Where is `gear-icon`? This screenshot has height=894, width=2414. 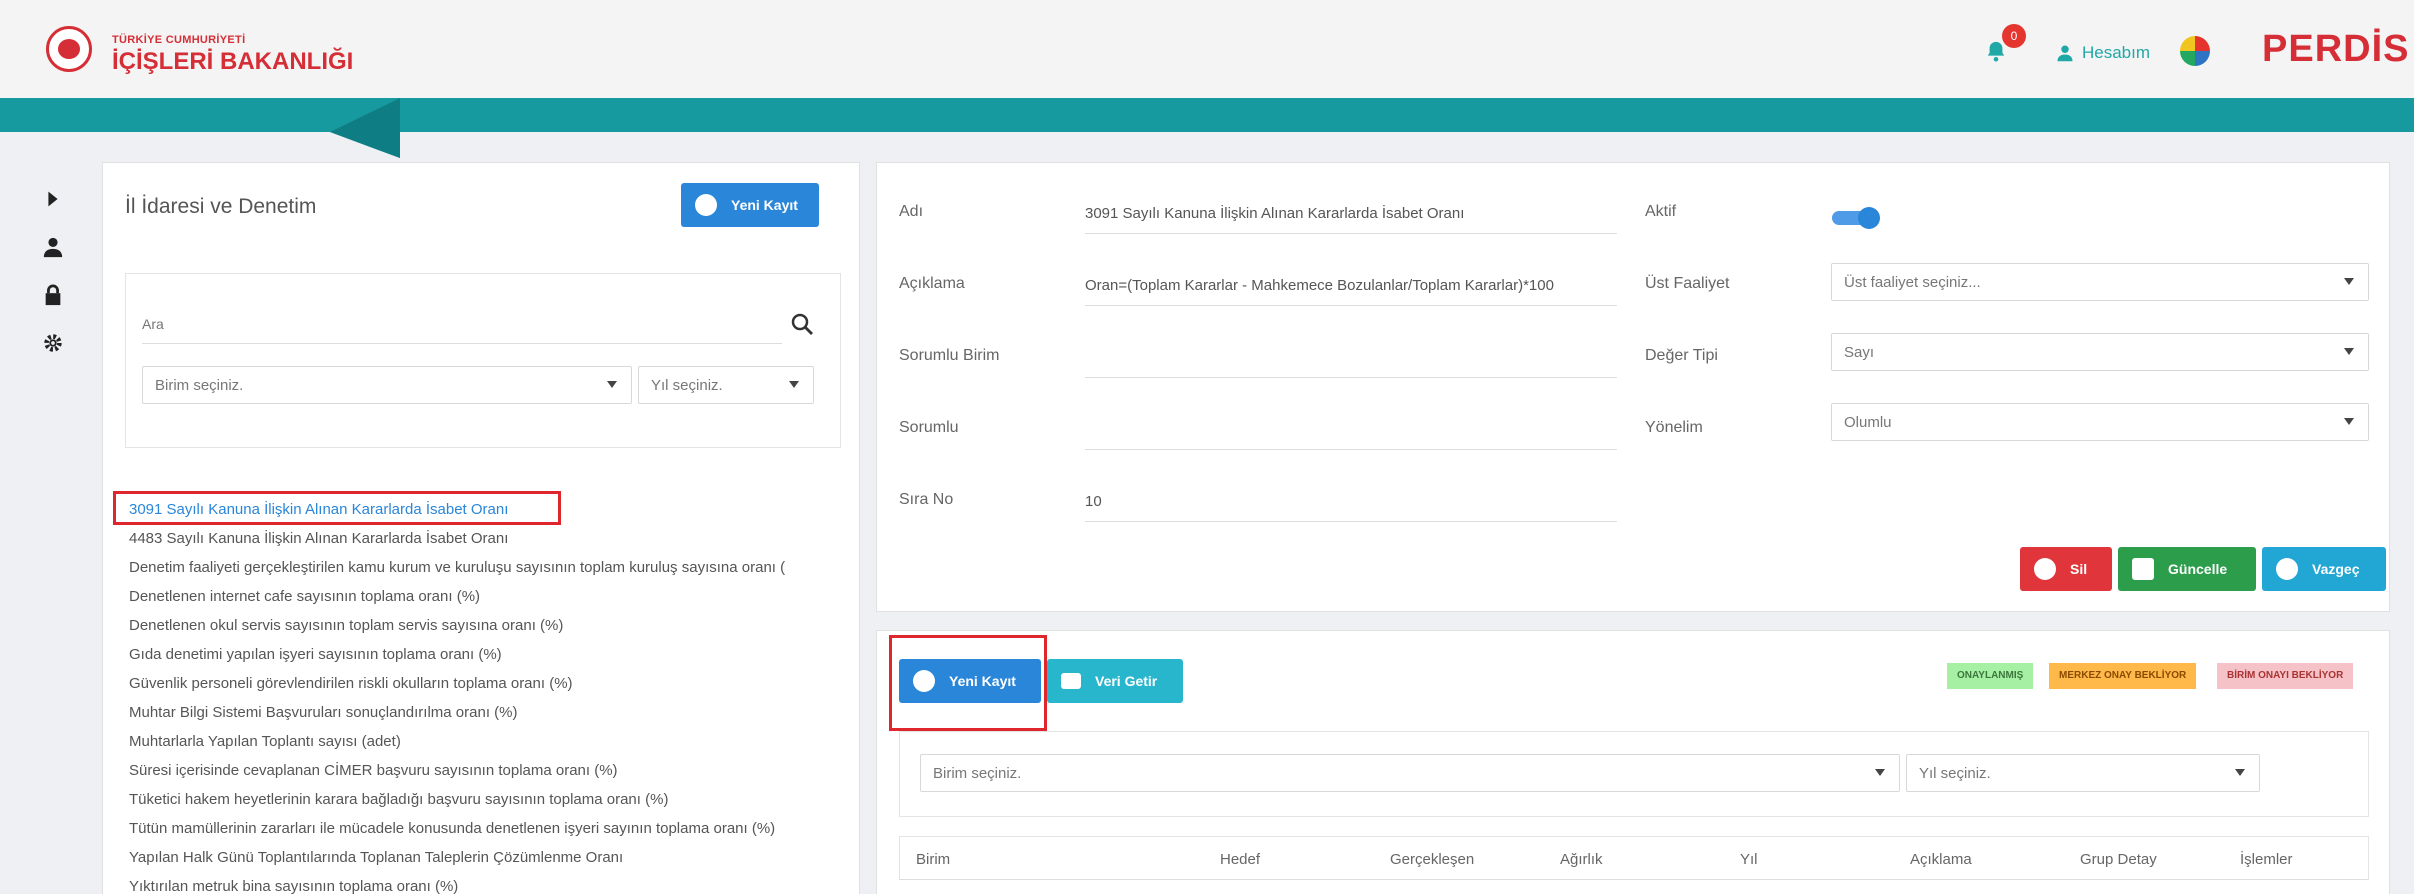
gear-icon is located at coordinates (53, 343).